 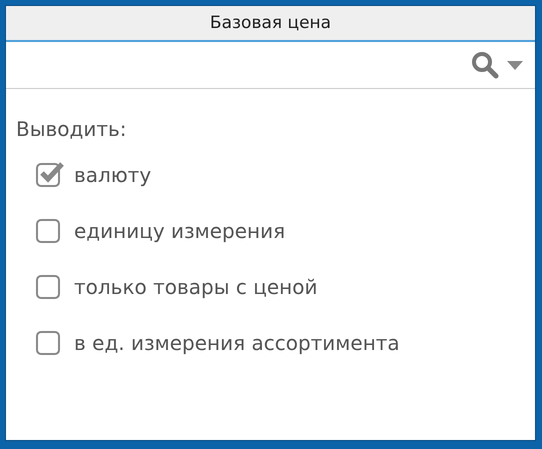 I want to click on caret-icon, so click(x=515, y=65).